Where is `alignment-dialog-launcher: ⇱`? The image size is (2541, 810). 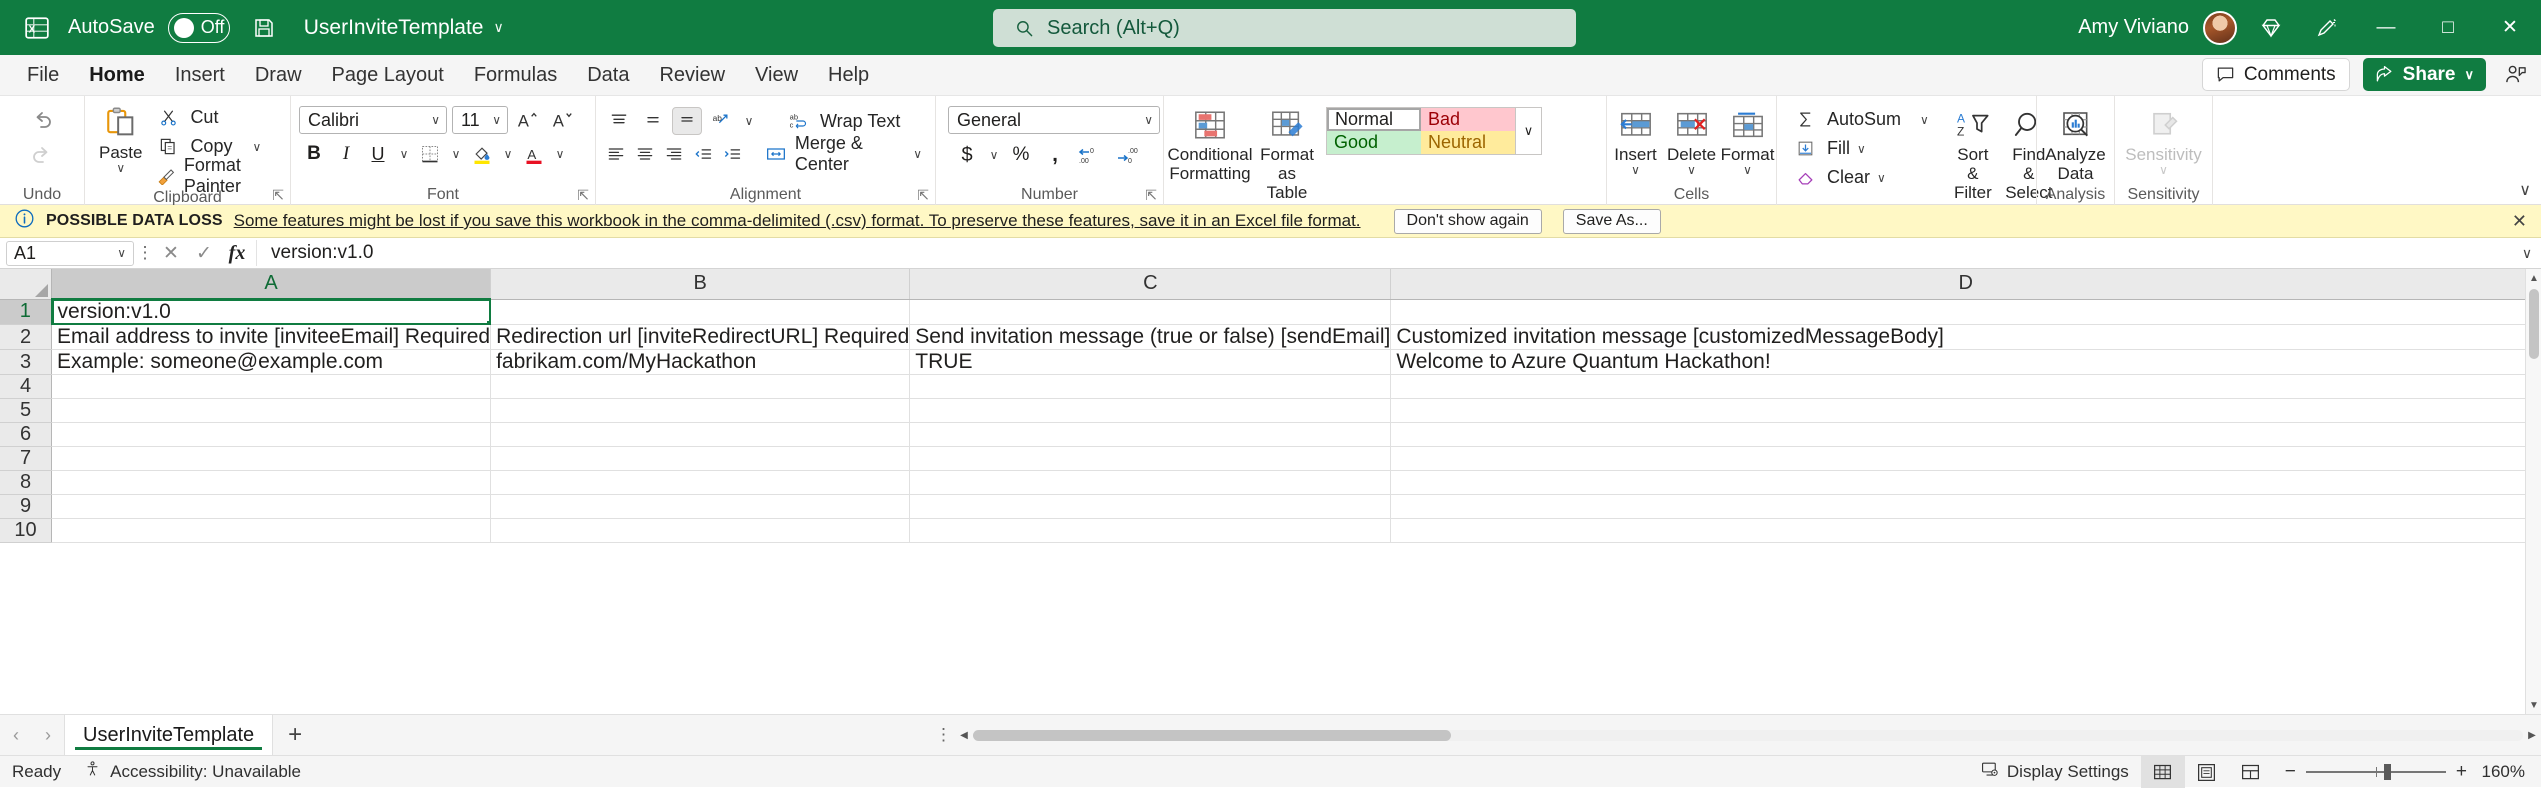 alignment-dialog-launcher: ⇱ is located at coordinates (923, 195).